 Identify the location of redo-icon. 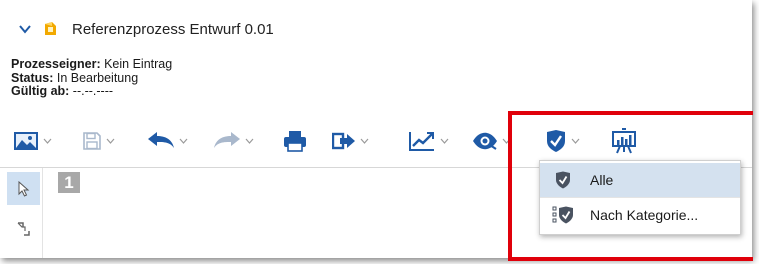
(227, 140).